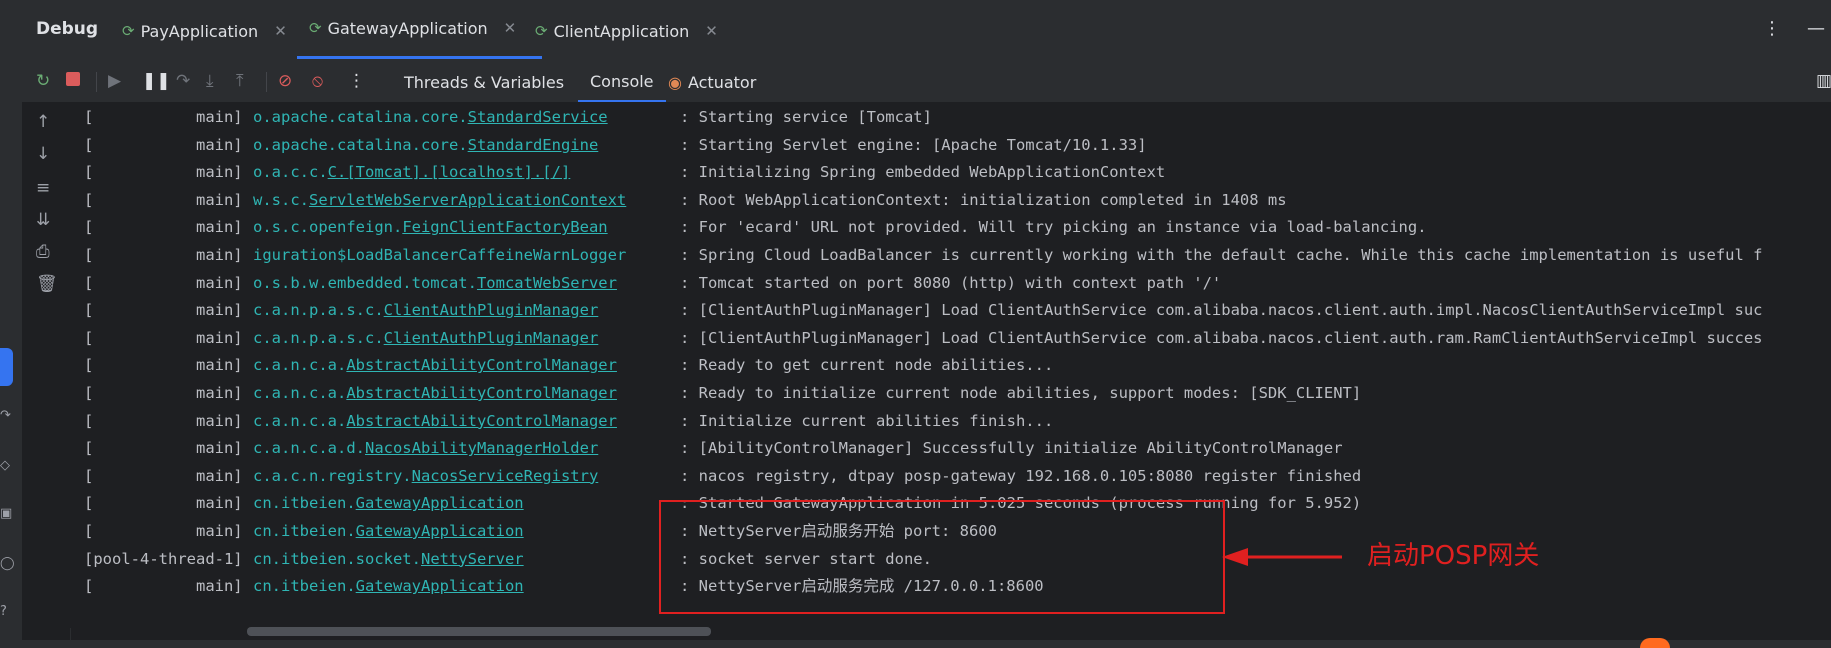 The height and width of the screenshot is (648, 1831). I want to click on log-logger: o.a.c.c.C.[Tomcat].[localhost].[/], so click(466, 172).